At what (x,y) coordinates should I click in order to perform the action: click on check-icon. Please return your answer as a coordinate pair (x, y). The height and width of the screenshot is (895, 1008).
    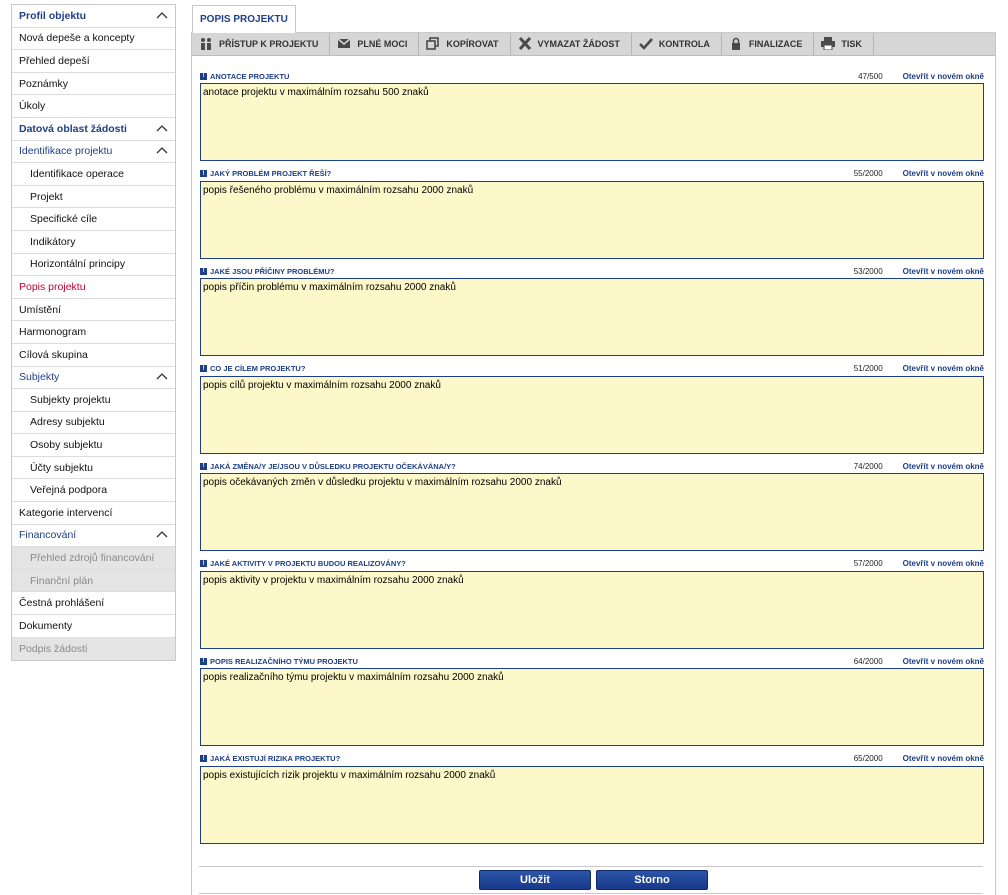
    Looking at the image, I should click on (645, 44).